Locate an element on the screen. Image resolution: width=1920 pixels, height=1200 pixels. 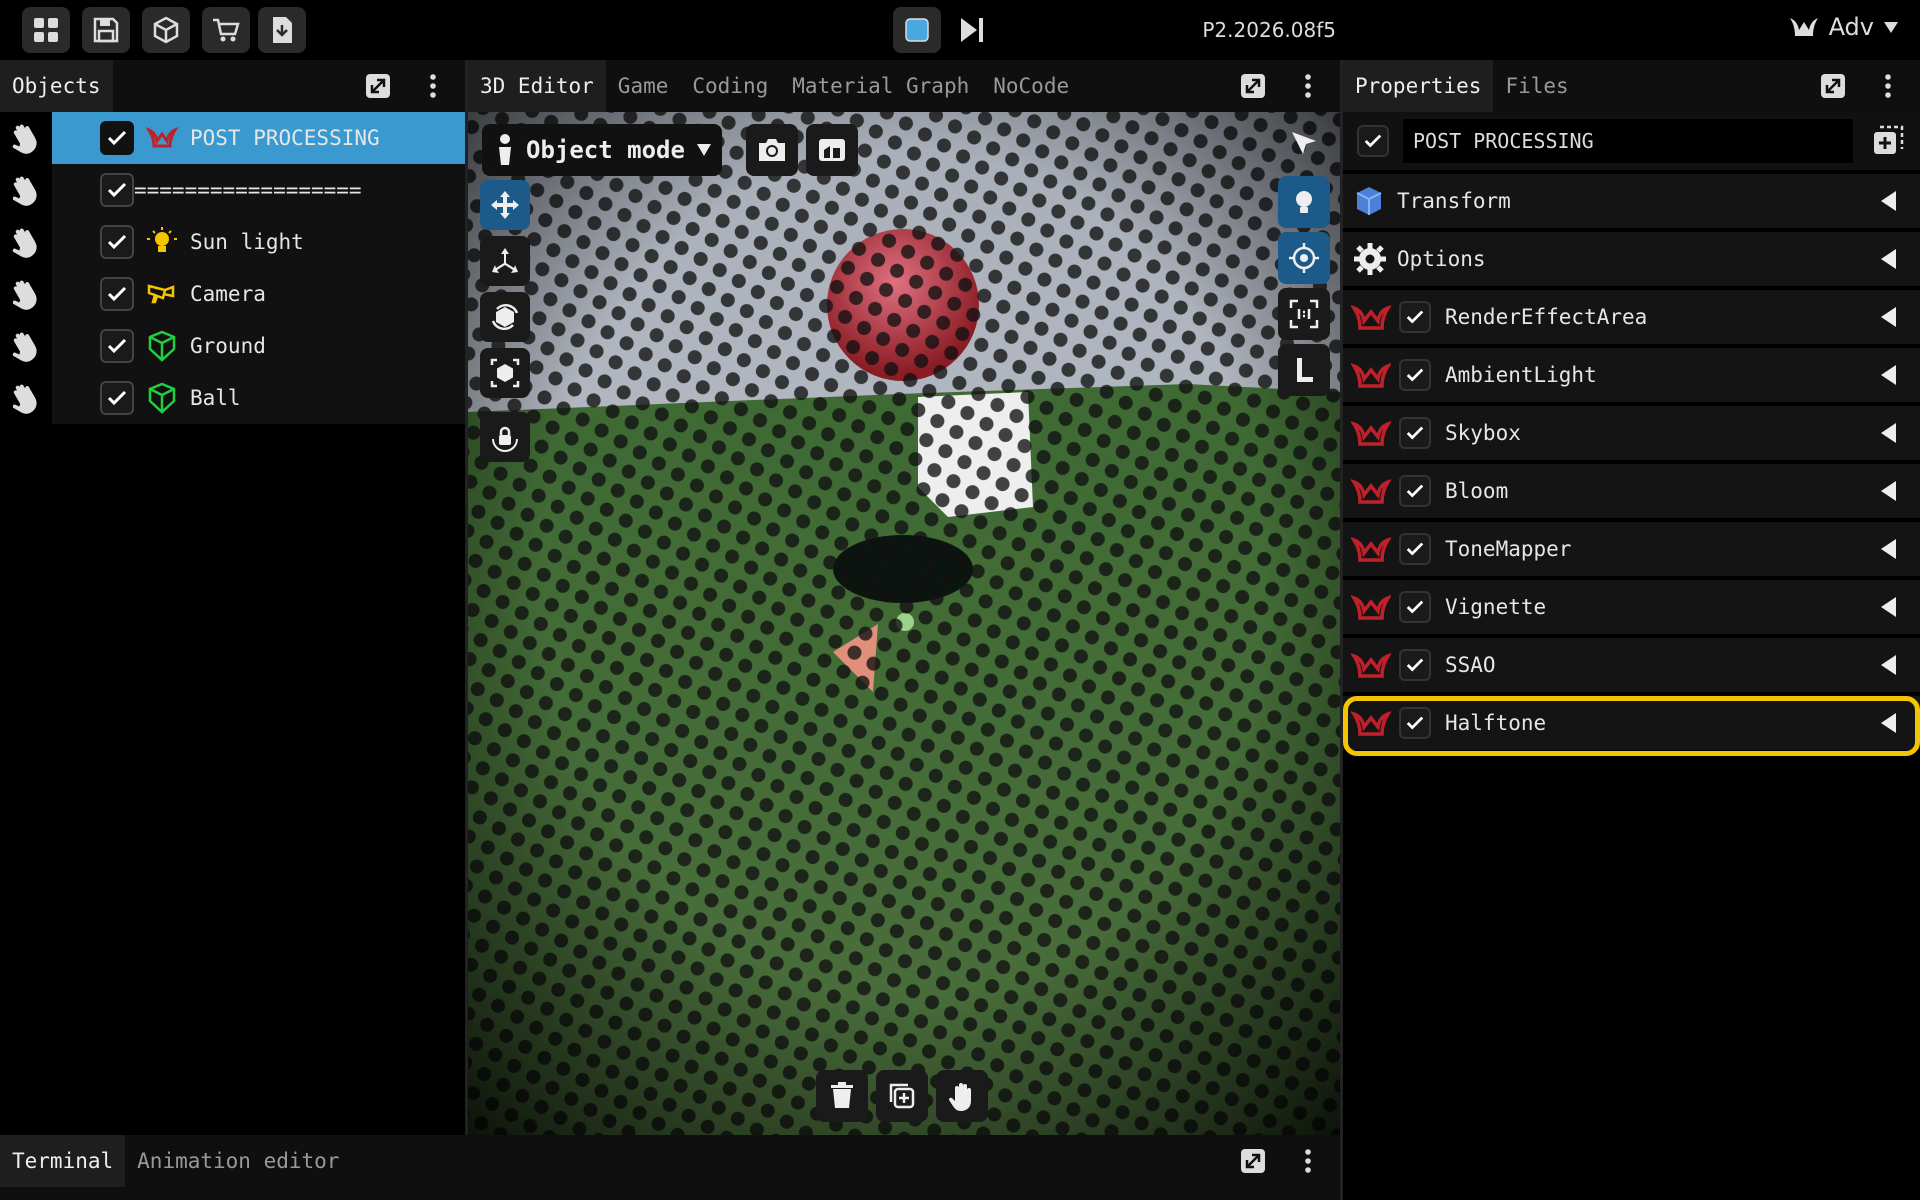
screenshot-button is located at coordinates (772, 150).